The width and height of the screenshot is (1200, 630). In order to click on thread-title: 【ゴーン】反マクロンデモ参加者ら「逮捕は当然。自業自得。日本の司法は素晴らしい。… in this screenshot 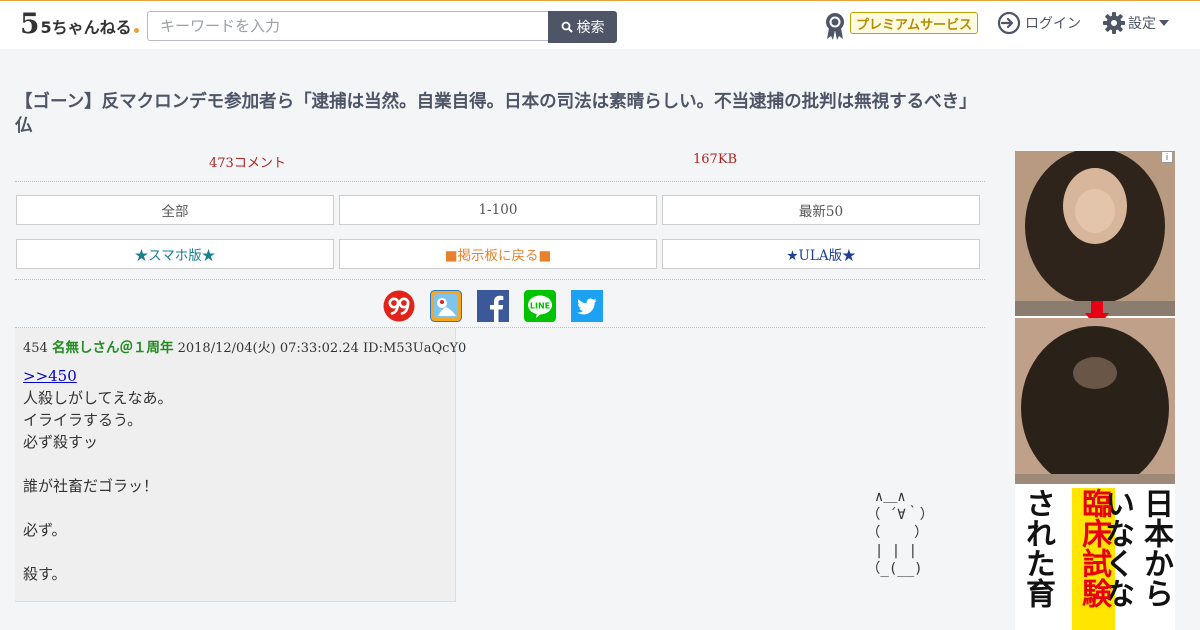, I will do `click(496, 114)`.